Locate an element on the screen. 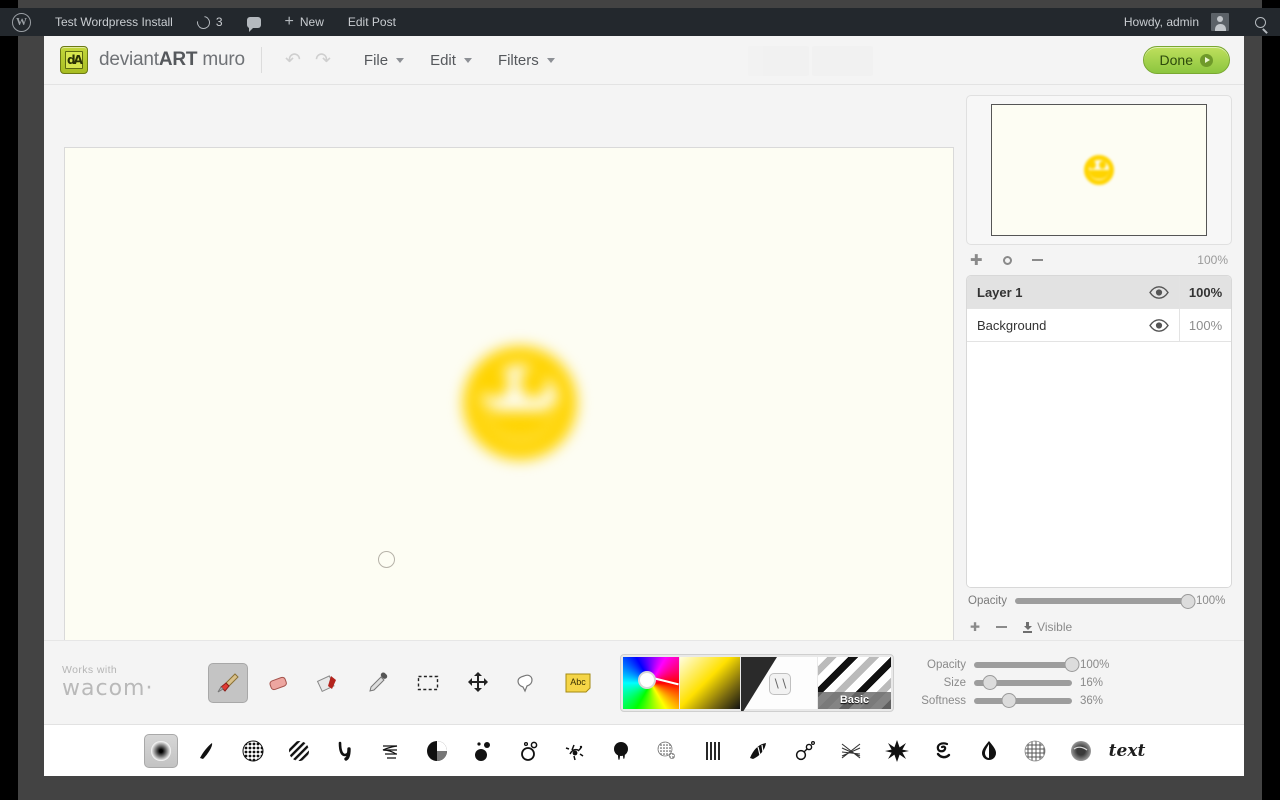  swap-colors-icon: ∖∖ is located at coordinates (780, 683).